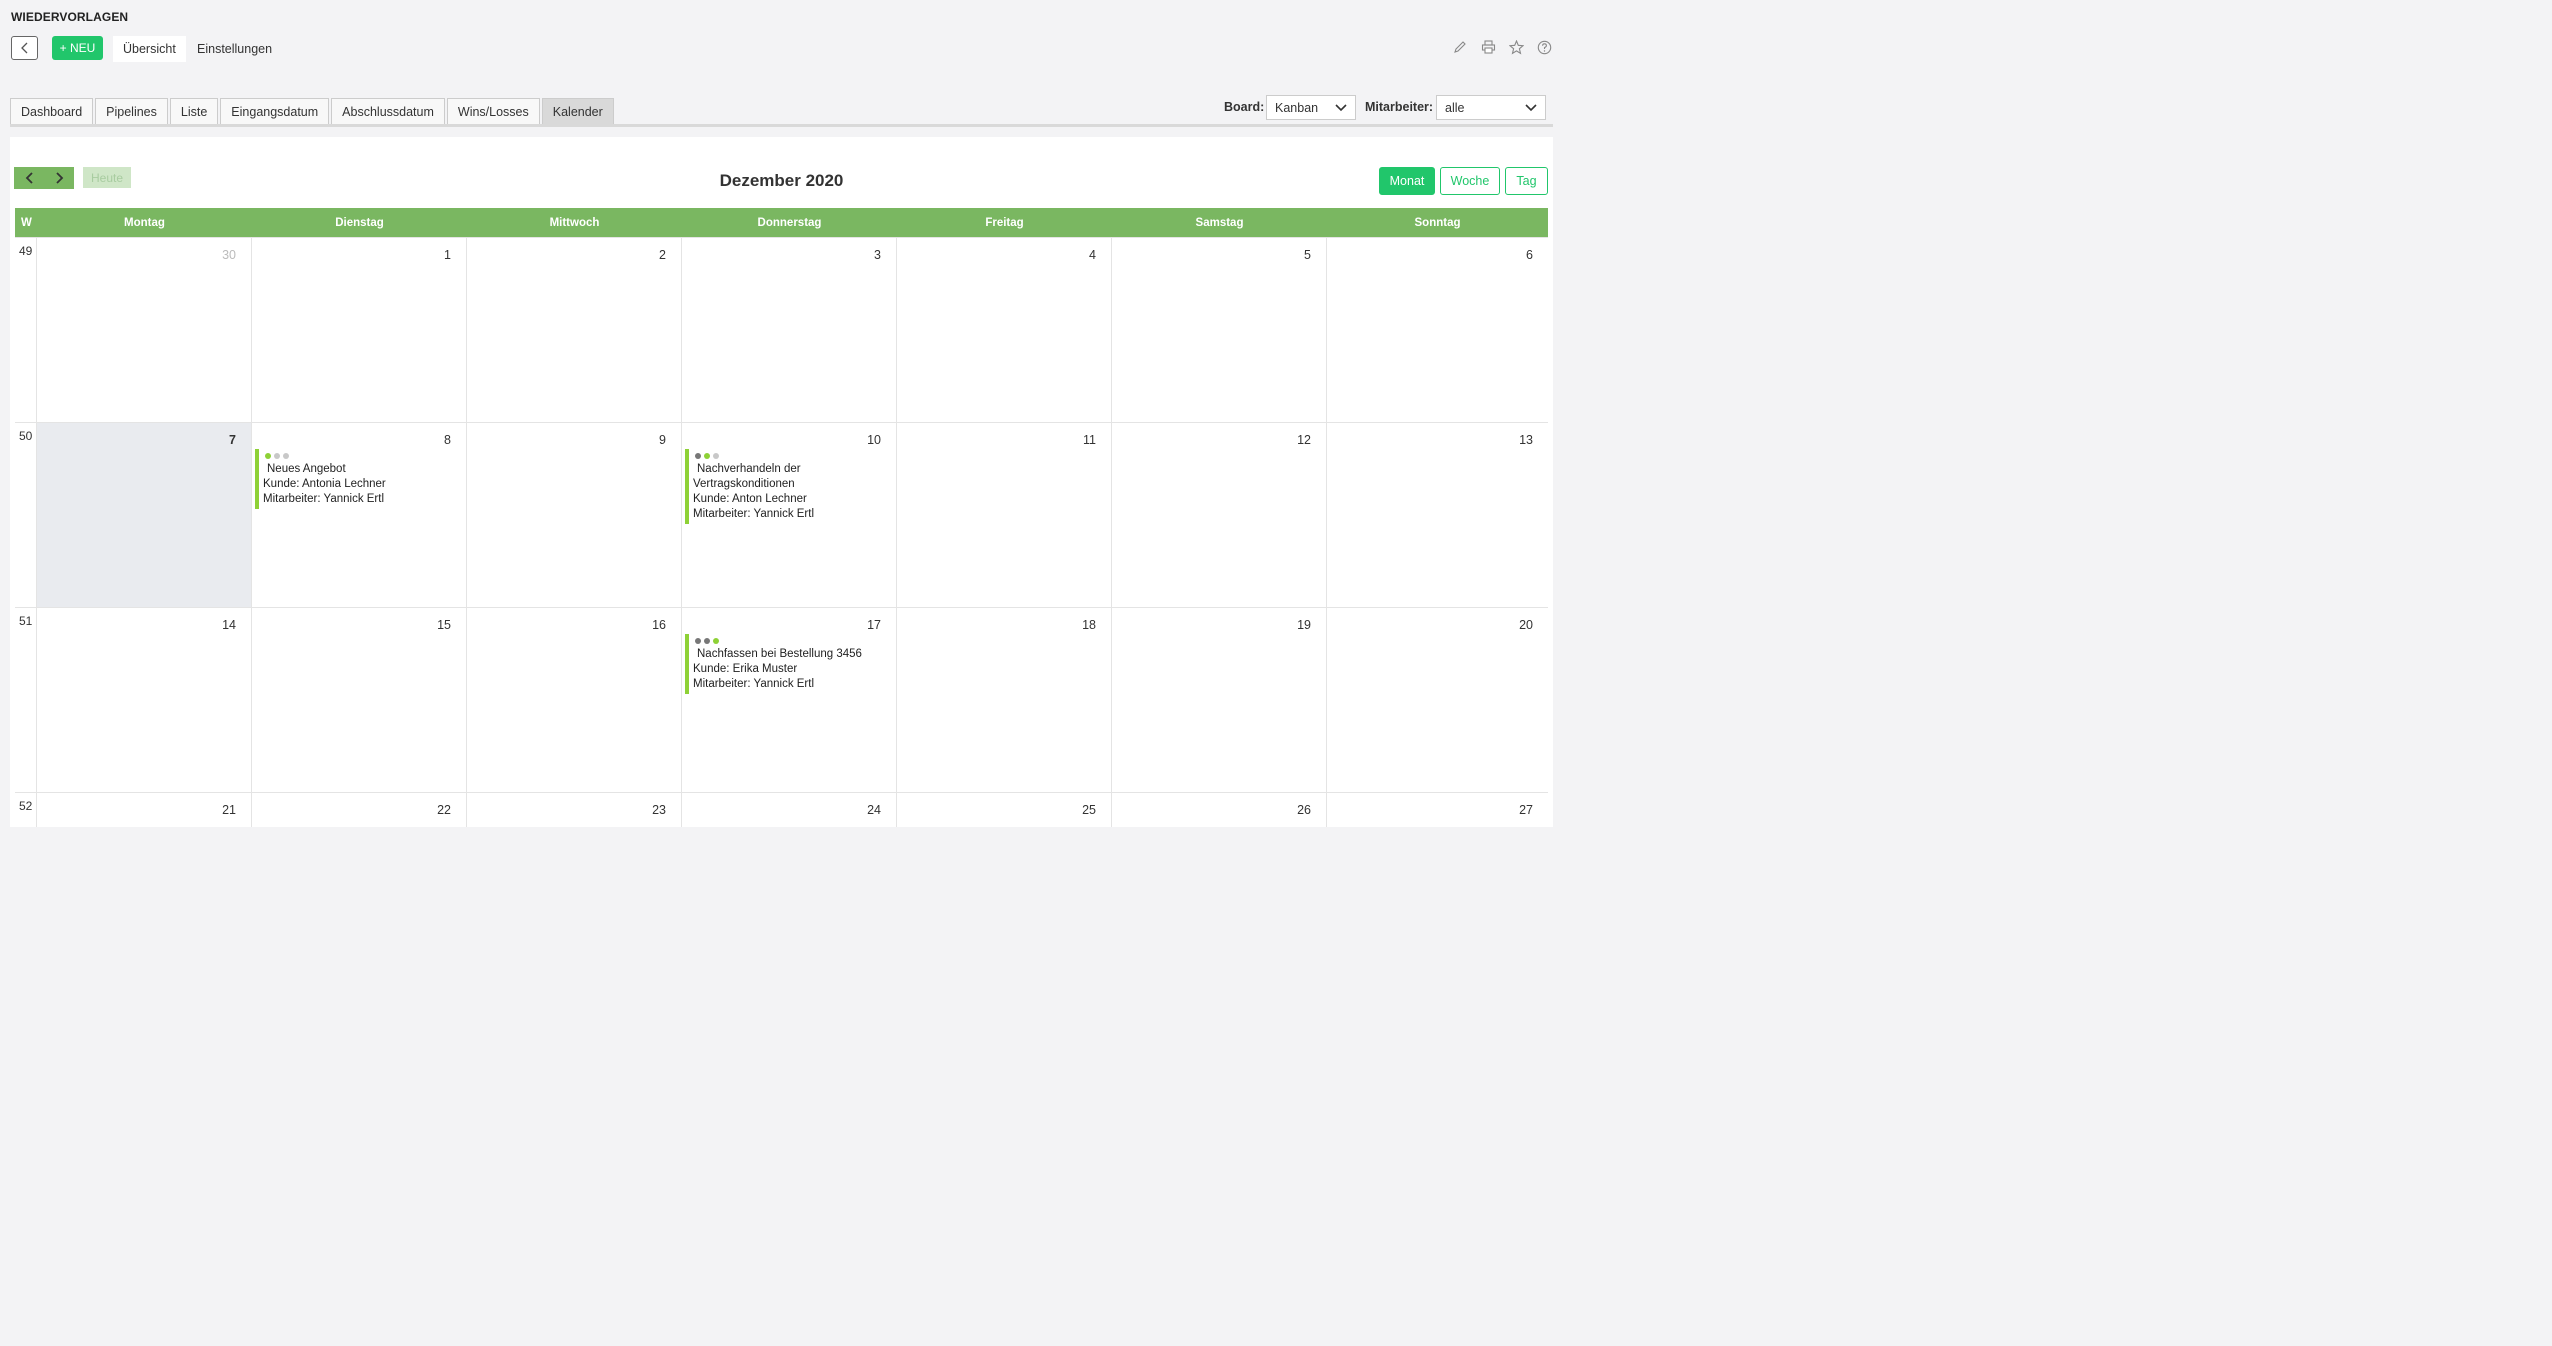  I want to click on tabs-underline, so click(781, 125).